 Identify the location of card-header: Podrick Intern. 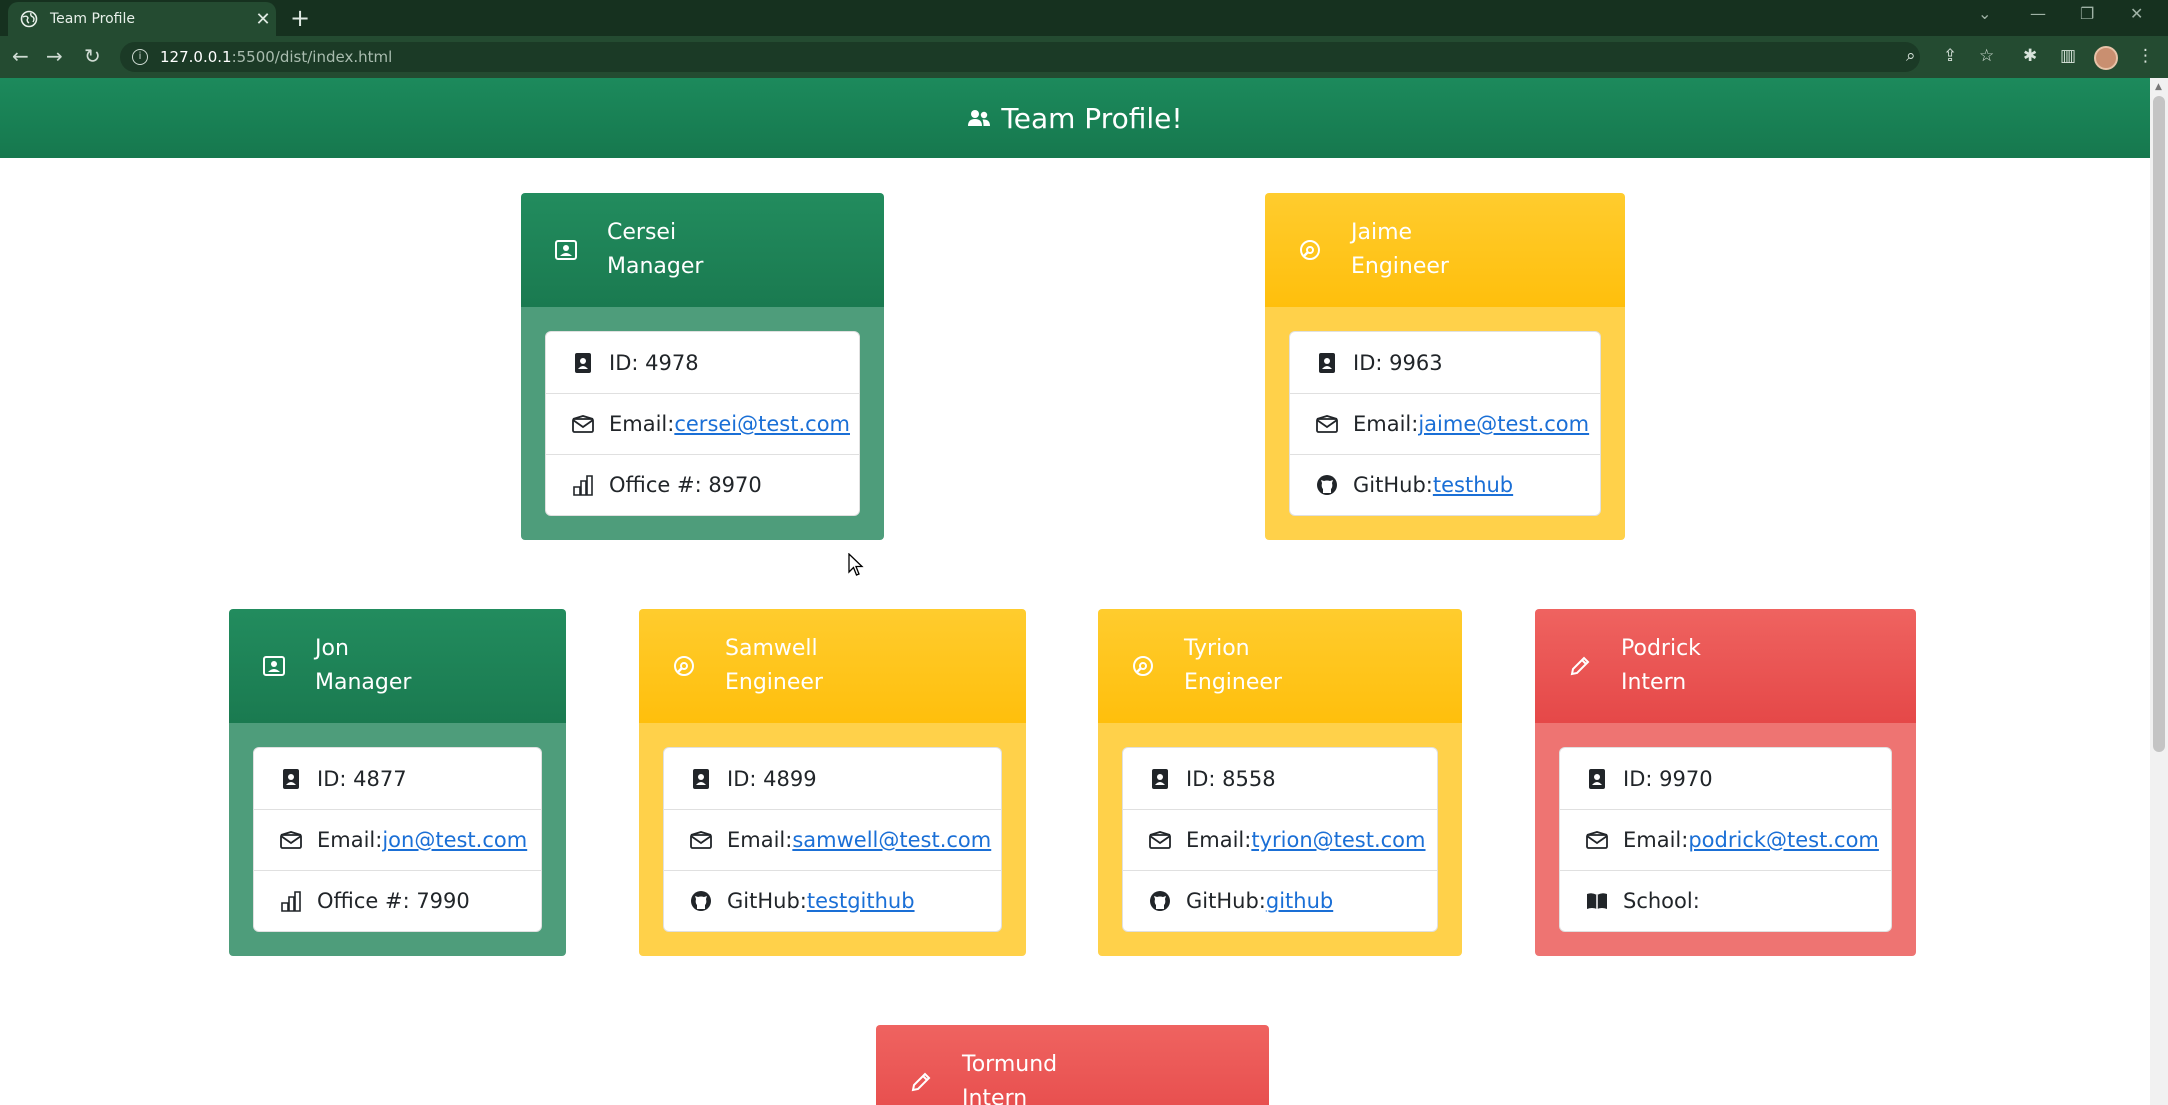
(1725, 666).